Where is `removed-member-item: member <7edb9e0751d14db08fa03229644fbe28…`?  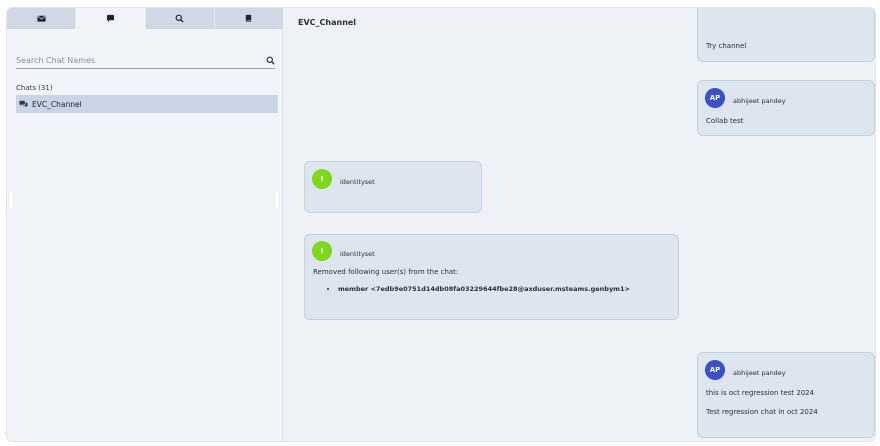
removed-member-item: member <7edb9e0751d14db08fa03229644fbe28… is located at coordinates (504, 289).